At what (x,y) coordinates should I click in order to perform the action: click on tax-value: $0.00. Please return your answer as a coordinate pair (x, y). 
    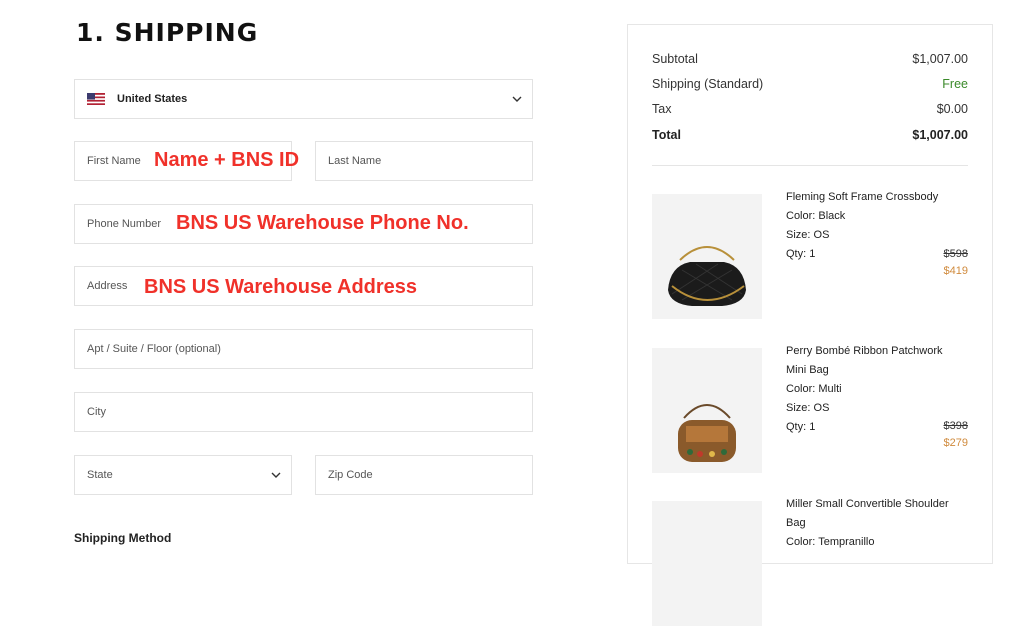
    Looking at the image, I should click on (952, 109).